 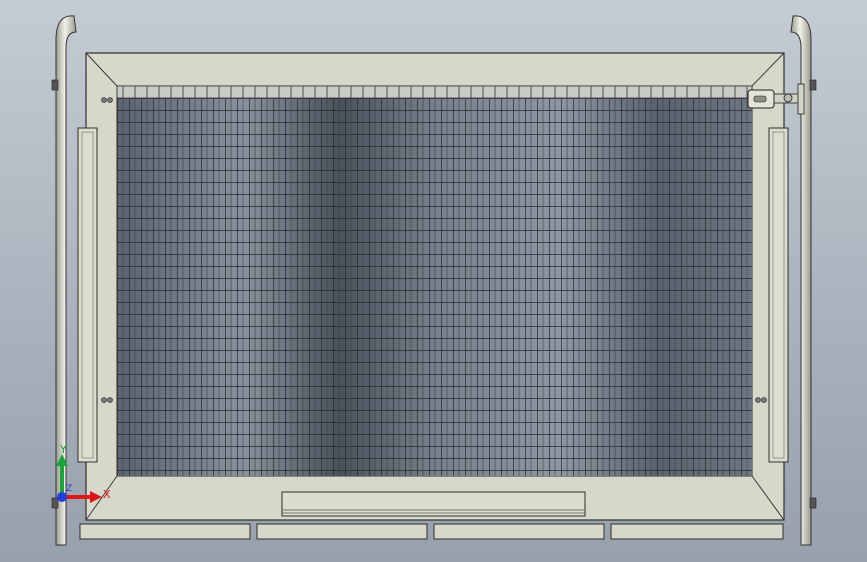 What do you see at coordinates (87, 295) in the screenshot?
I see `left-side-slot` at bounding box center [87, 295].